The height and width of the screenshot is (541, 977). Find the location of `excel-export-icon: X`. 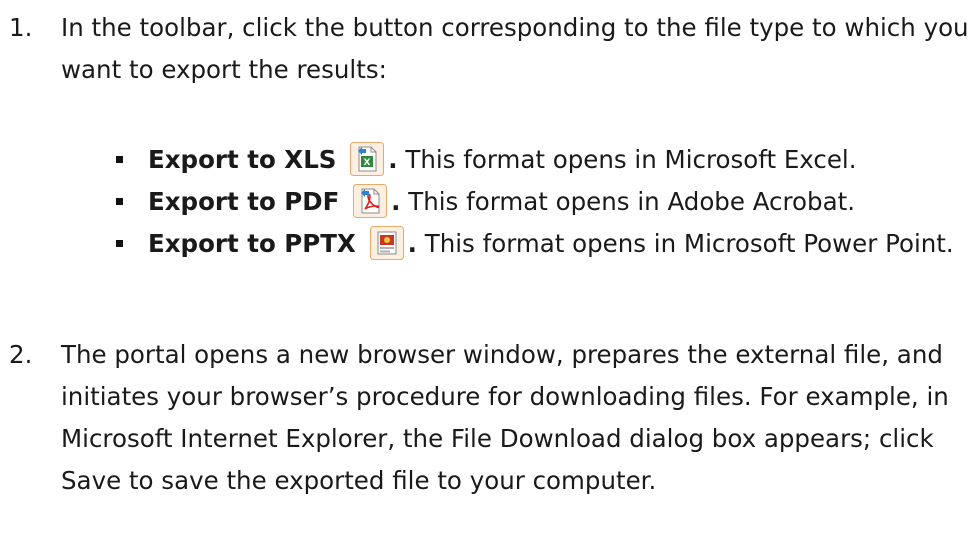

excel-export-icon: X is located at coordinates (367, 159).